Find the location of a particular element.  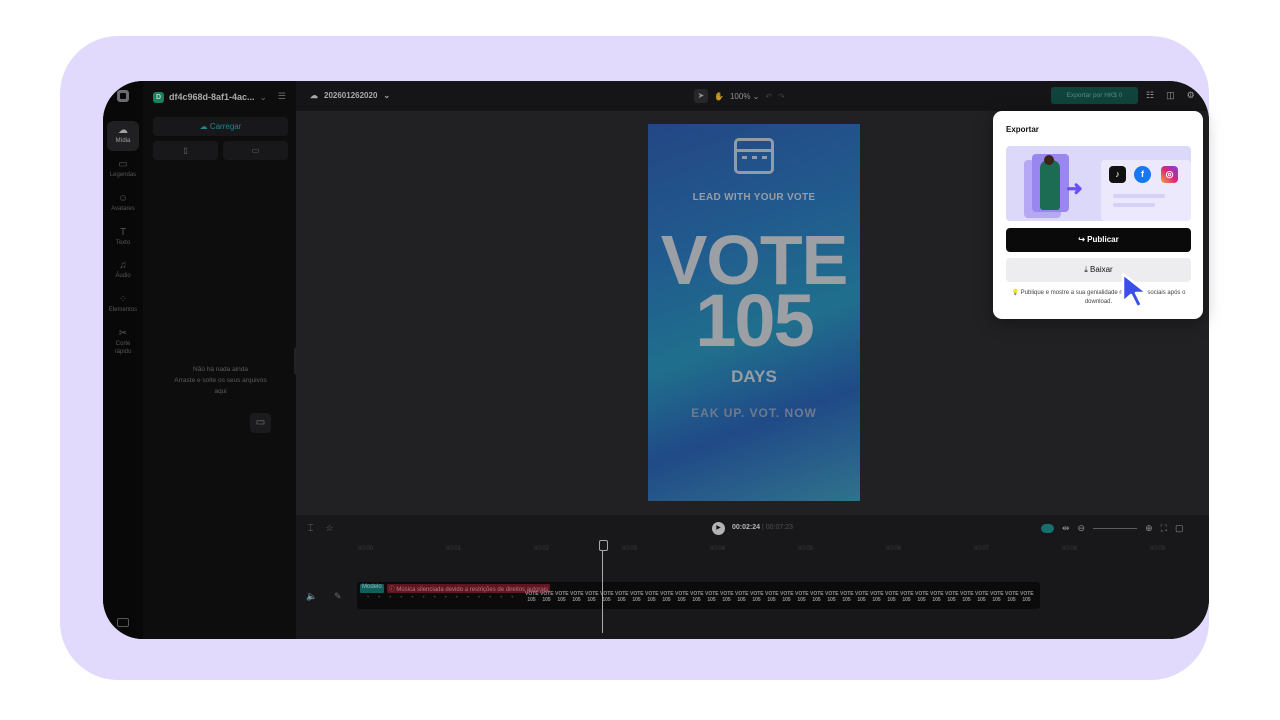

timeline-right-tools: ⇹ ⊖ ⊕ ⛶ ▢ is located at coordinates (1112, 528).